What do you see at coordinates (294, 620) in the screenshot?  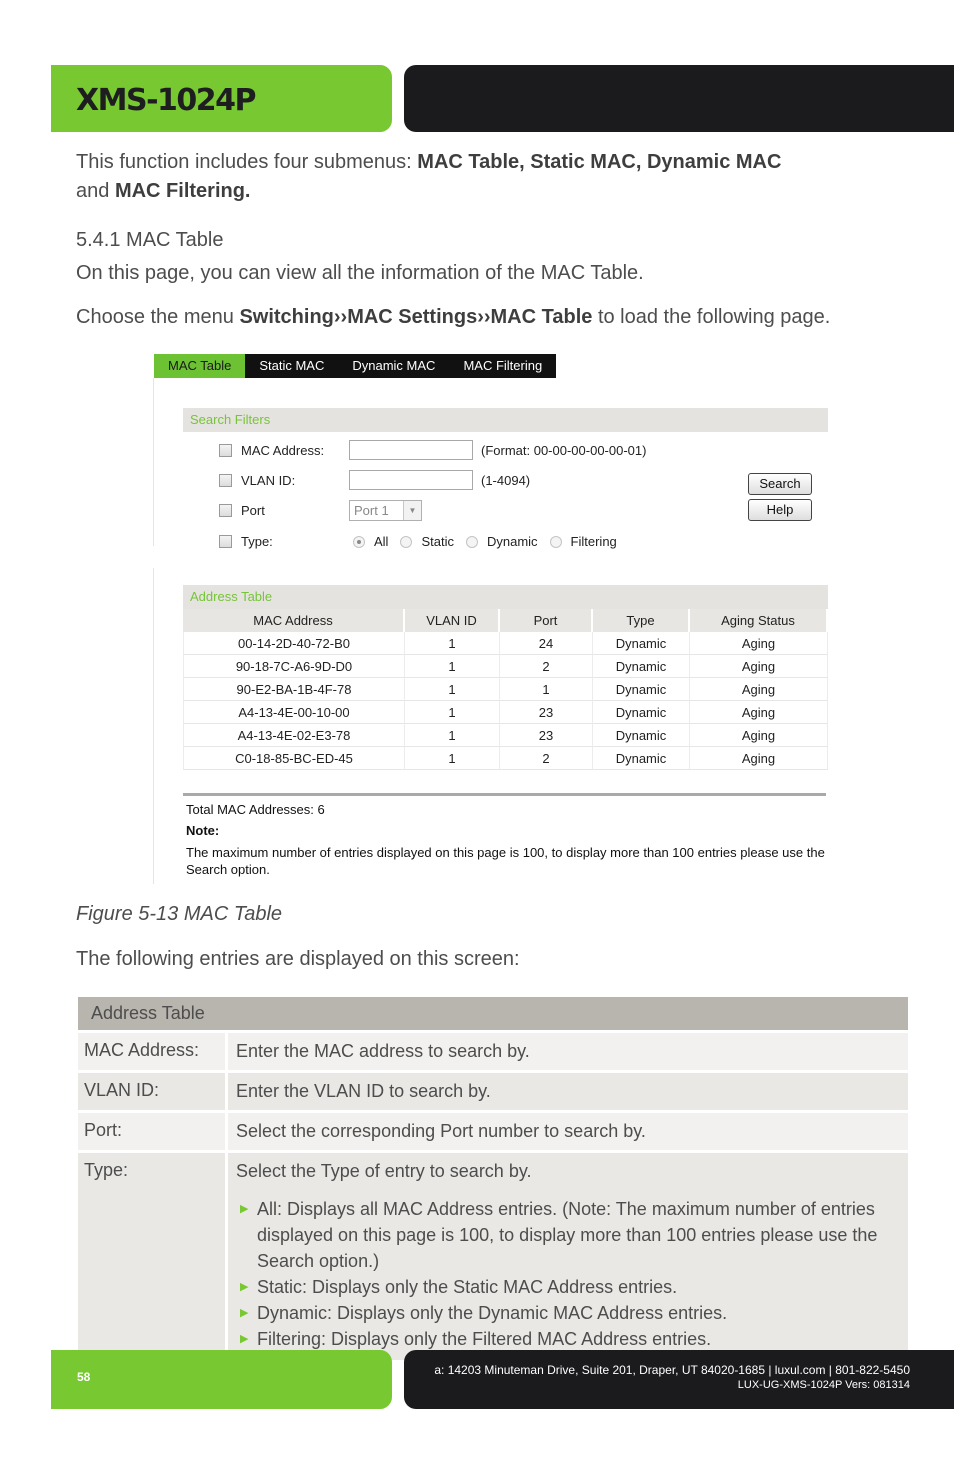 I see `column-header-mac: MAC Address` at bounding box center [294, 620].